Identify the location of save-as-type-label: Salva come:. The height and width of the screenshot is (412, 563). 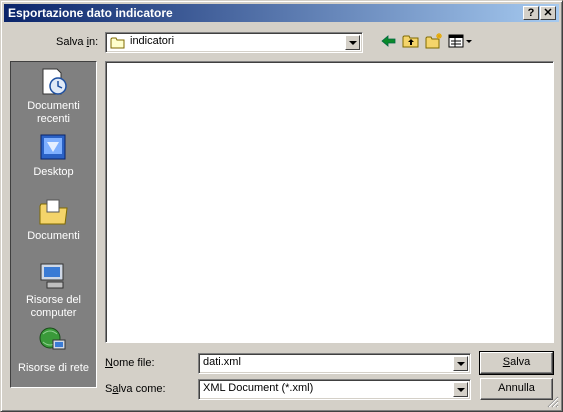
(135, 389).